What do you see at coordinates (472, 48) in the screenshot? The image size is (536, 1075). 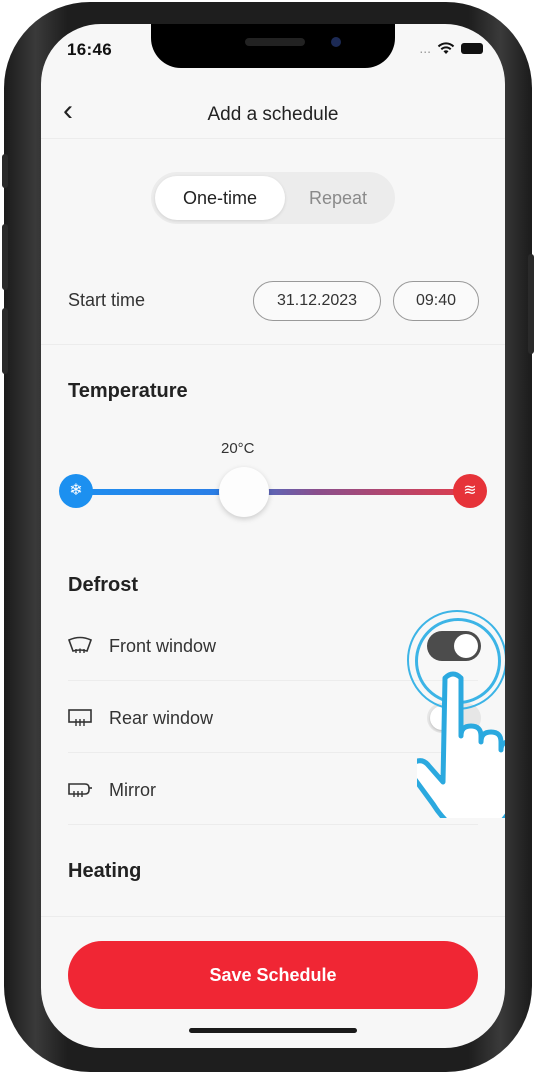 I see `battery-icon` at bounding box center [472, 48].